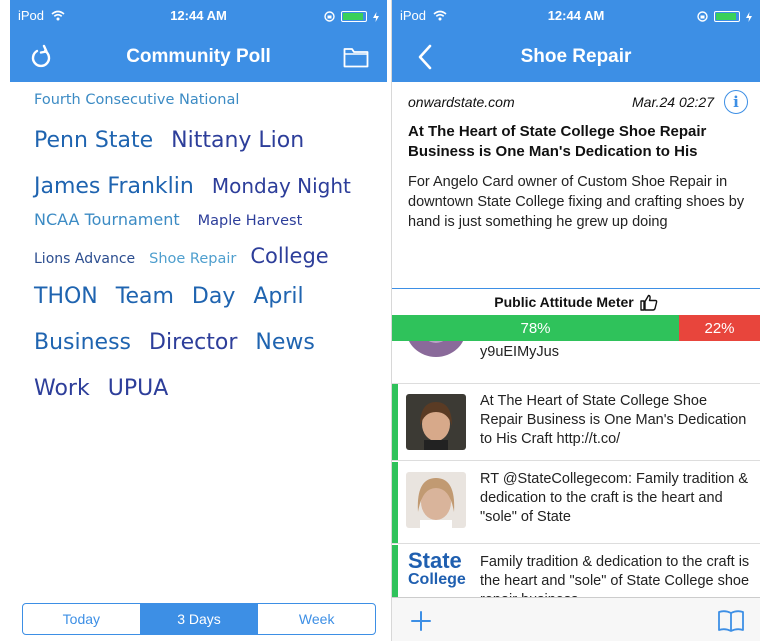 The width and height of the screenshot is (760, 641). I want to click on book-icon, so click(731, 621).